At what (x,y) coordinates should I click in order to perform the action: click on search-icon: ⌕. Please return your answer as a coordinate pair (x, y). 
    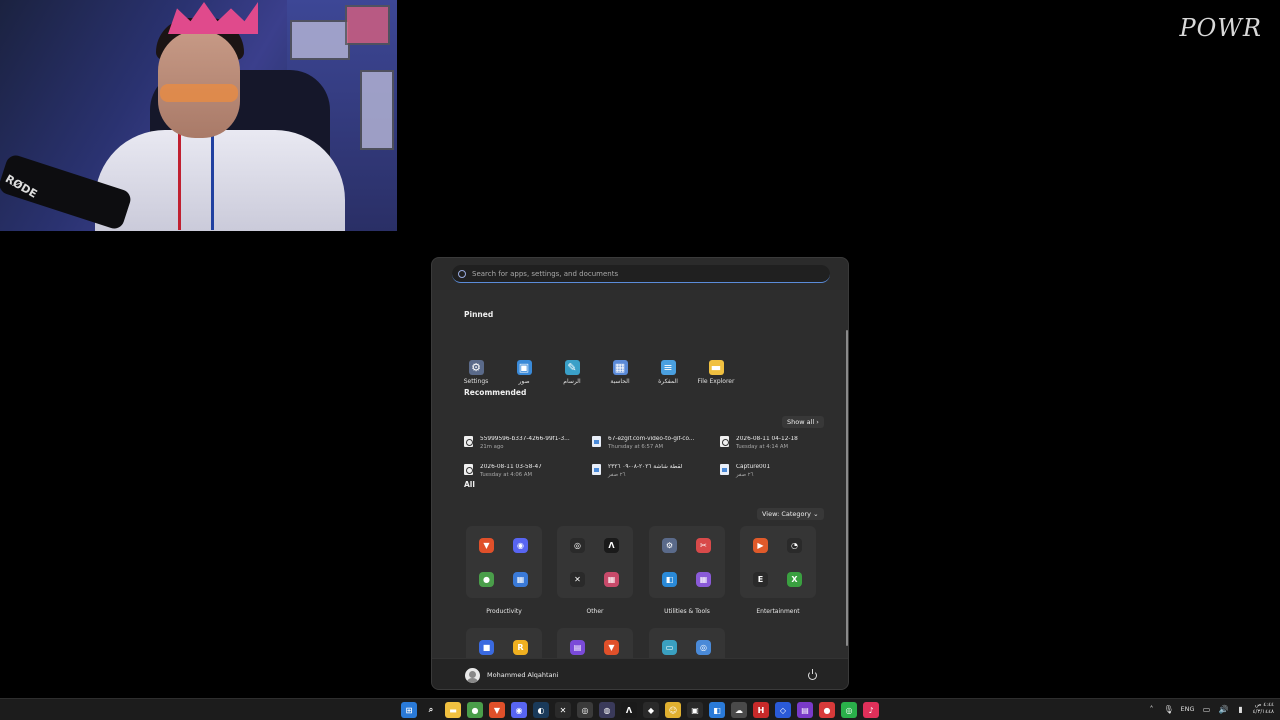
    Looking at the image, I should click on (431, 710).